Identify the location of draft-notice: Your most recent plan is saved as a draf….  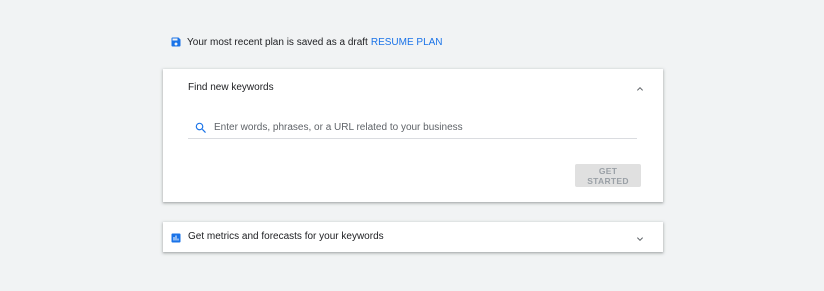
(306, 42).